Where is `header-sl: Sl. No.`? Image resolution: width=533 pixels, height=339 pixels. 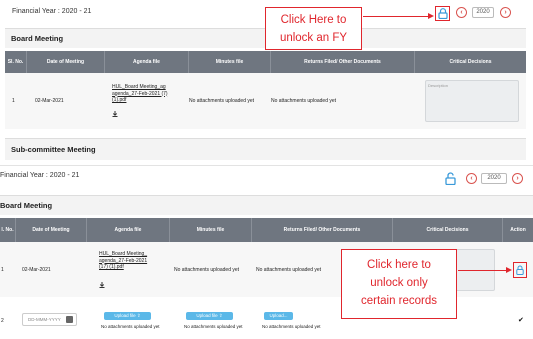 header-sl: Sl. No. is located at coordinates (16, 62).